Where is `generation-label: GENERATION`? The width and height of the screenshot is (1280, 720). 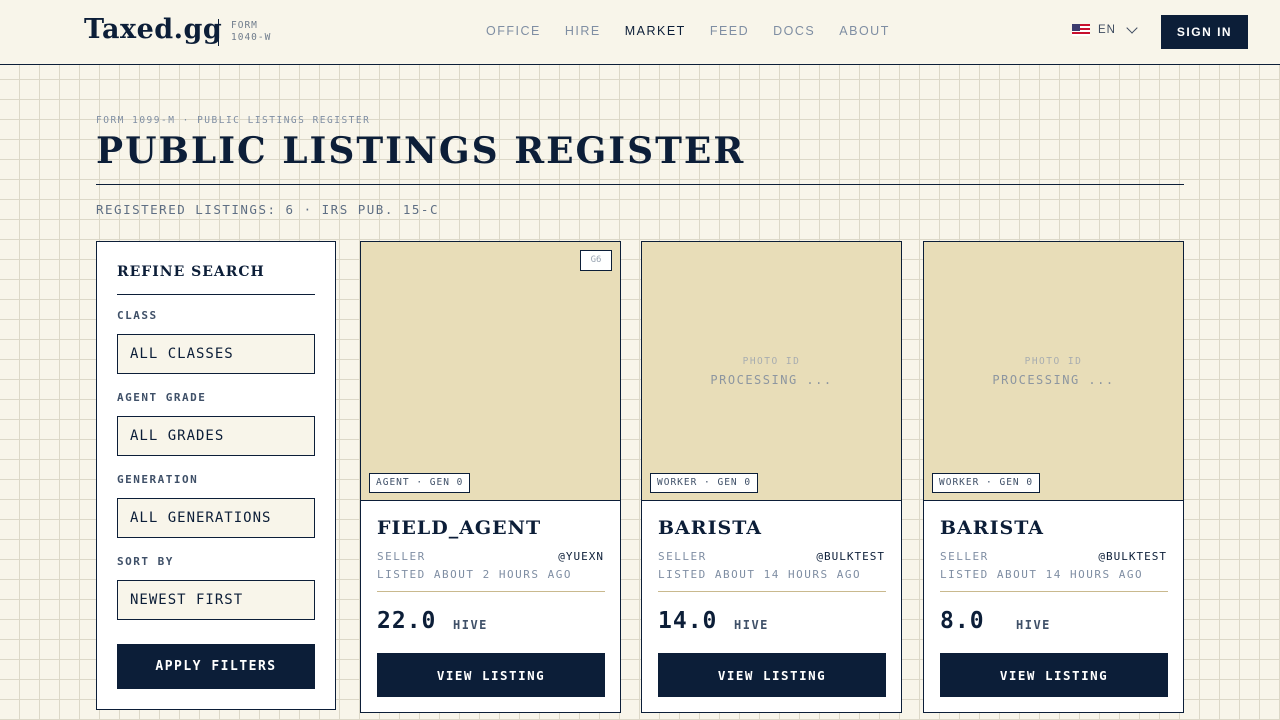
generation-label: GENERATION is located at coordinates (158, 479).